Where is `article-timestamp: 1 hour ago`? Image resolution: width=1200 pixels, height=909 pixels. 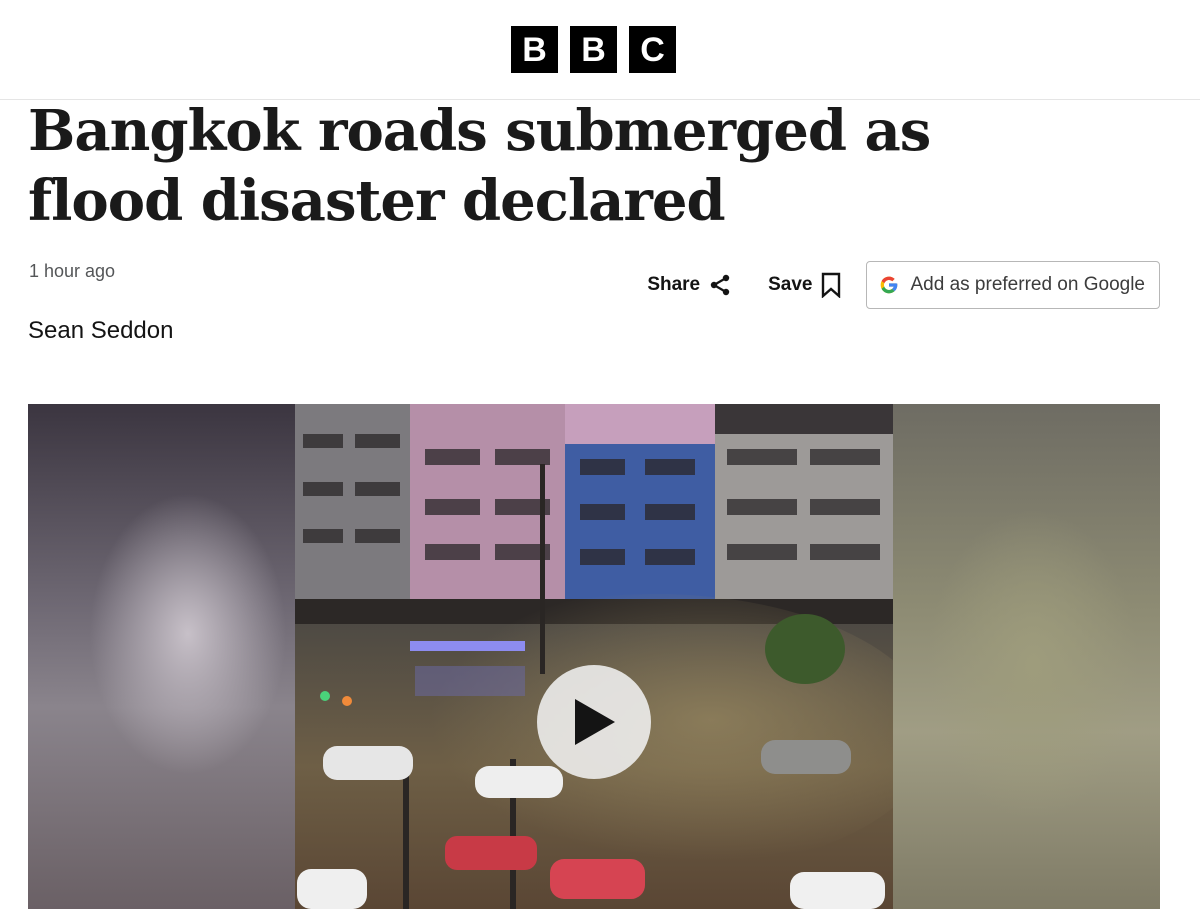
article-timestamp: 1 hour ago is located at coordinates (72, 271).